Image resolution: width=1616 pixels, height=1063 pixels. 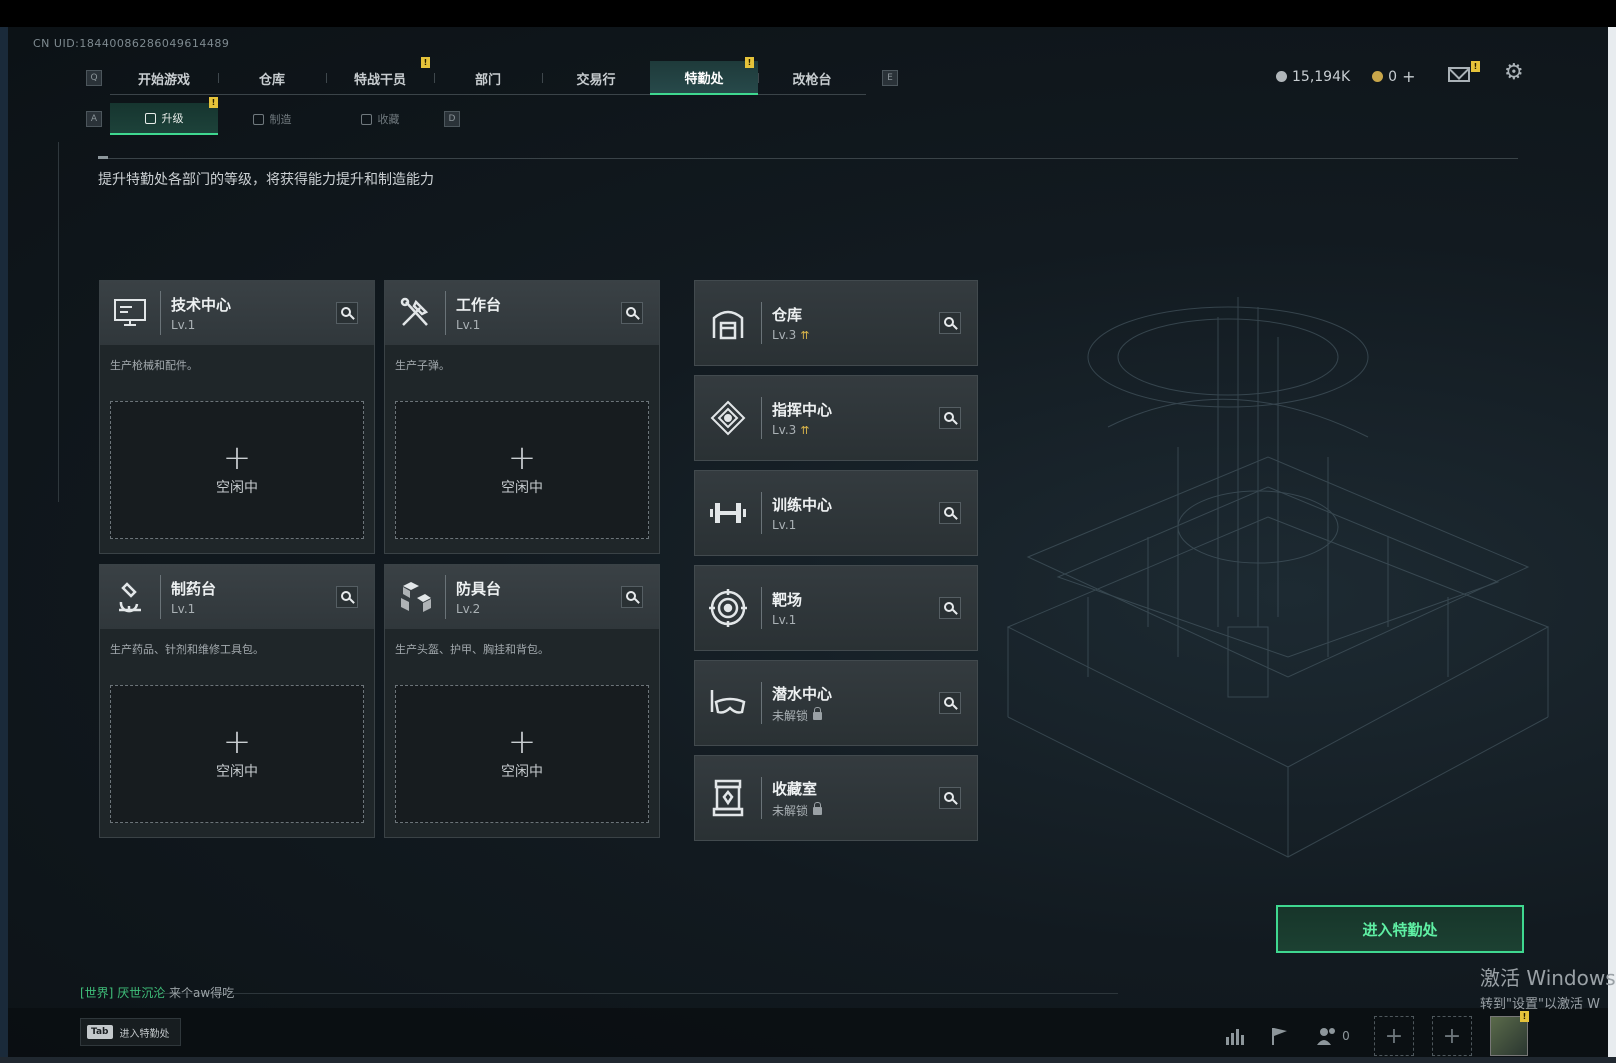 What do you see at coordinates (787, 600) in the screenshot?
I see `card-title: 靶场` at bounding box center [787, 600].